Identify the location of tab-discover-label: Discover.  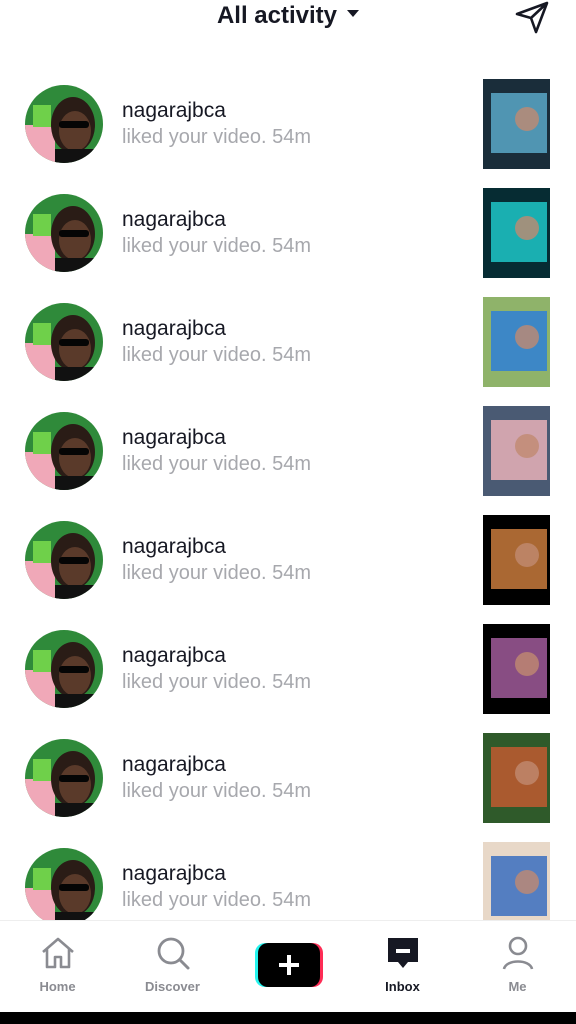
(172, 986).